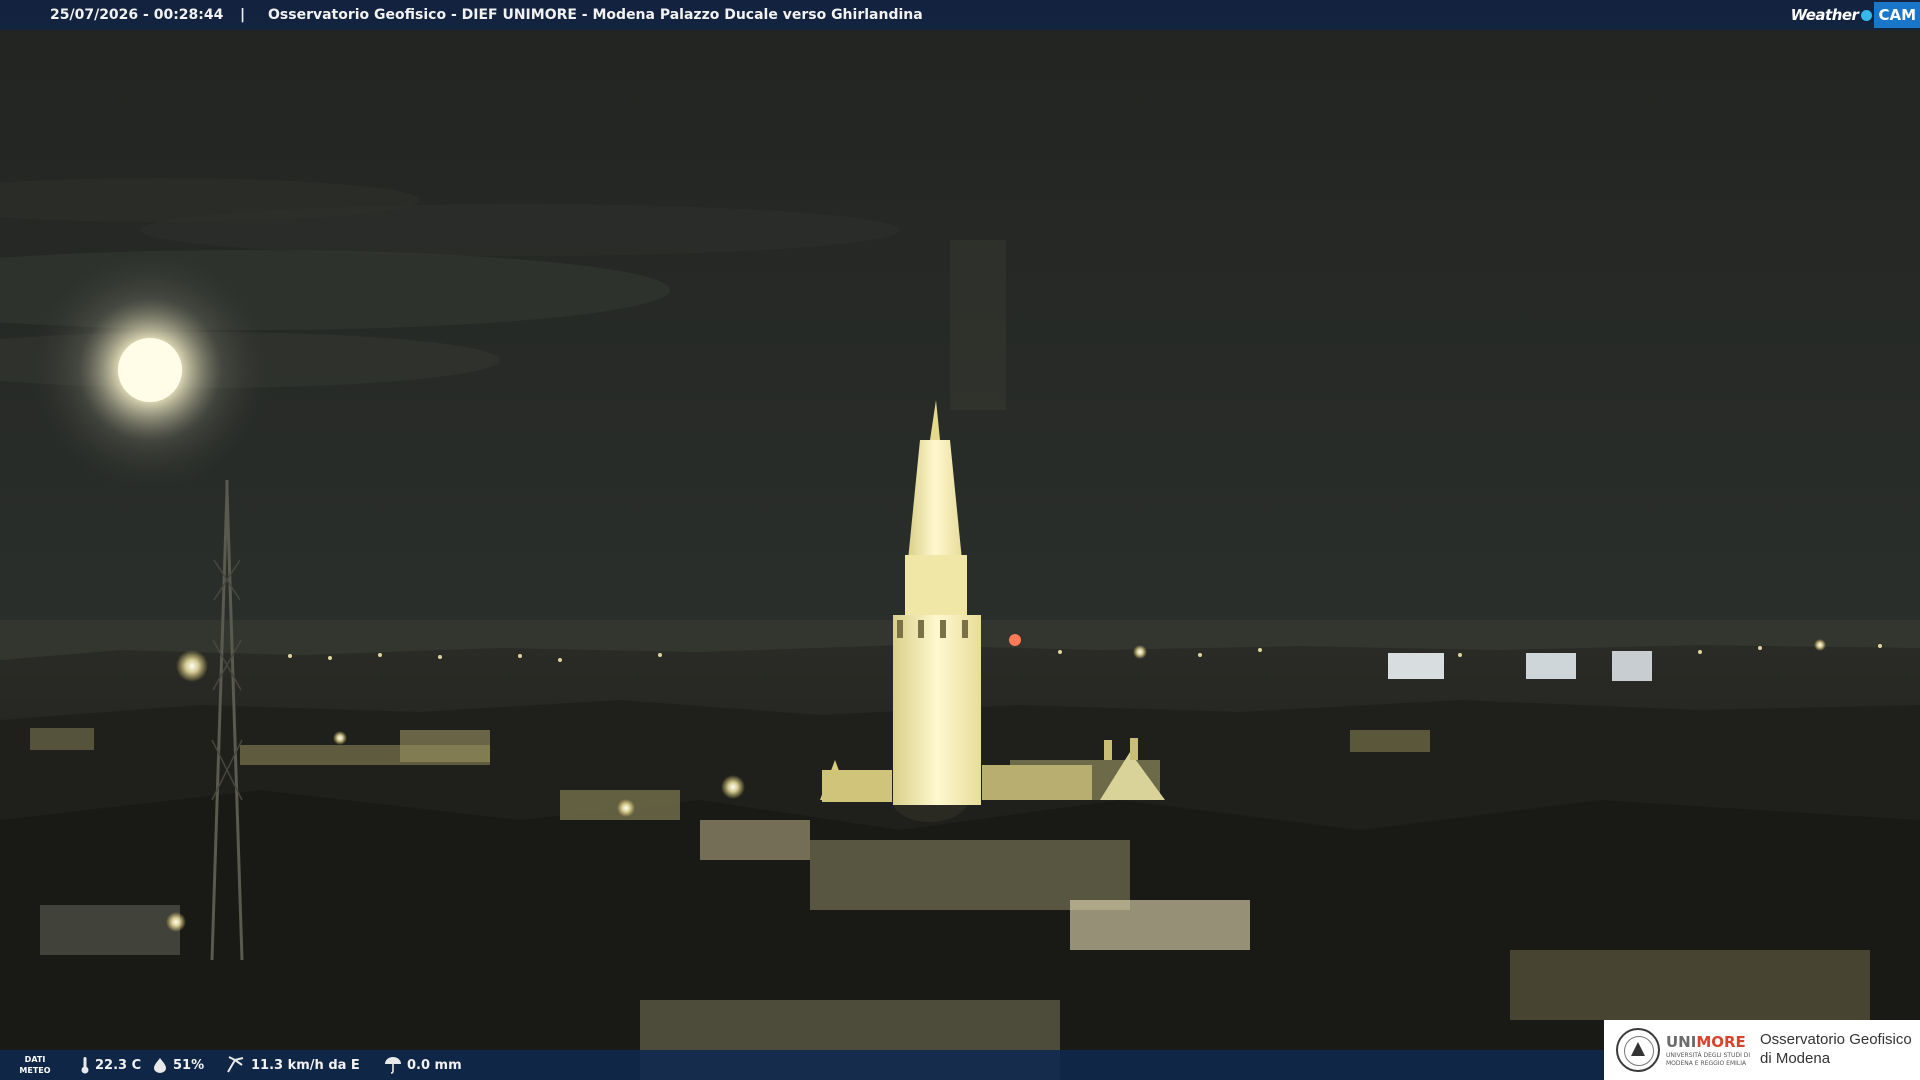 The image size is (1920, 1080). I want to click on humidity-value: 51%, so click(189, 1065).